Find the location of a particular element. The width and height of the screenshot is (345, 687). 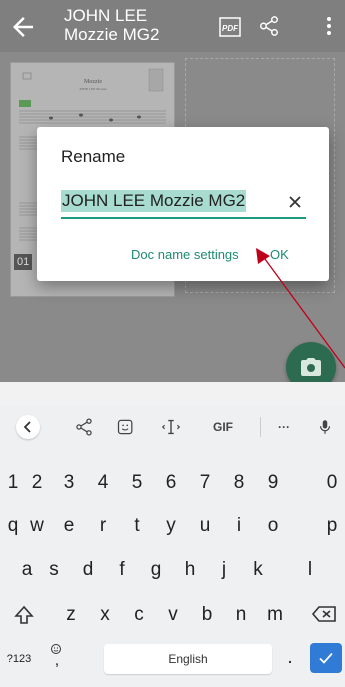

camera-fab-button is located at coordinates (311, 362).